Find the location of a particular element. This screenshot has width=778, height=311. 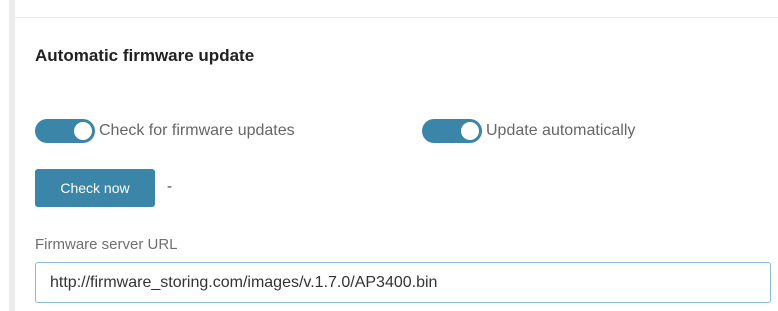

check-status-text: - is located at coordinates (169, 186).